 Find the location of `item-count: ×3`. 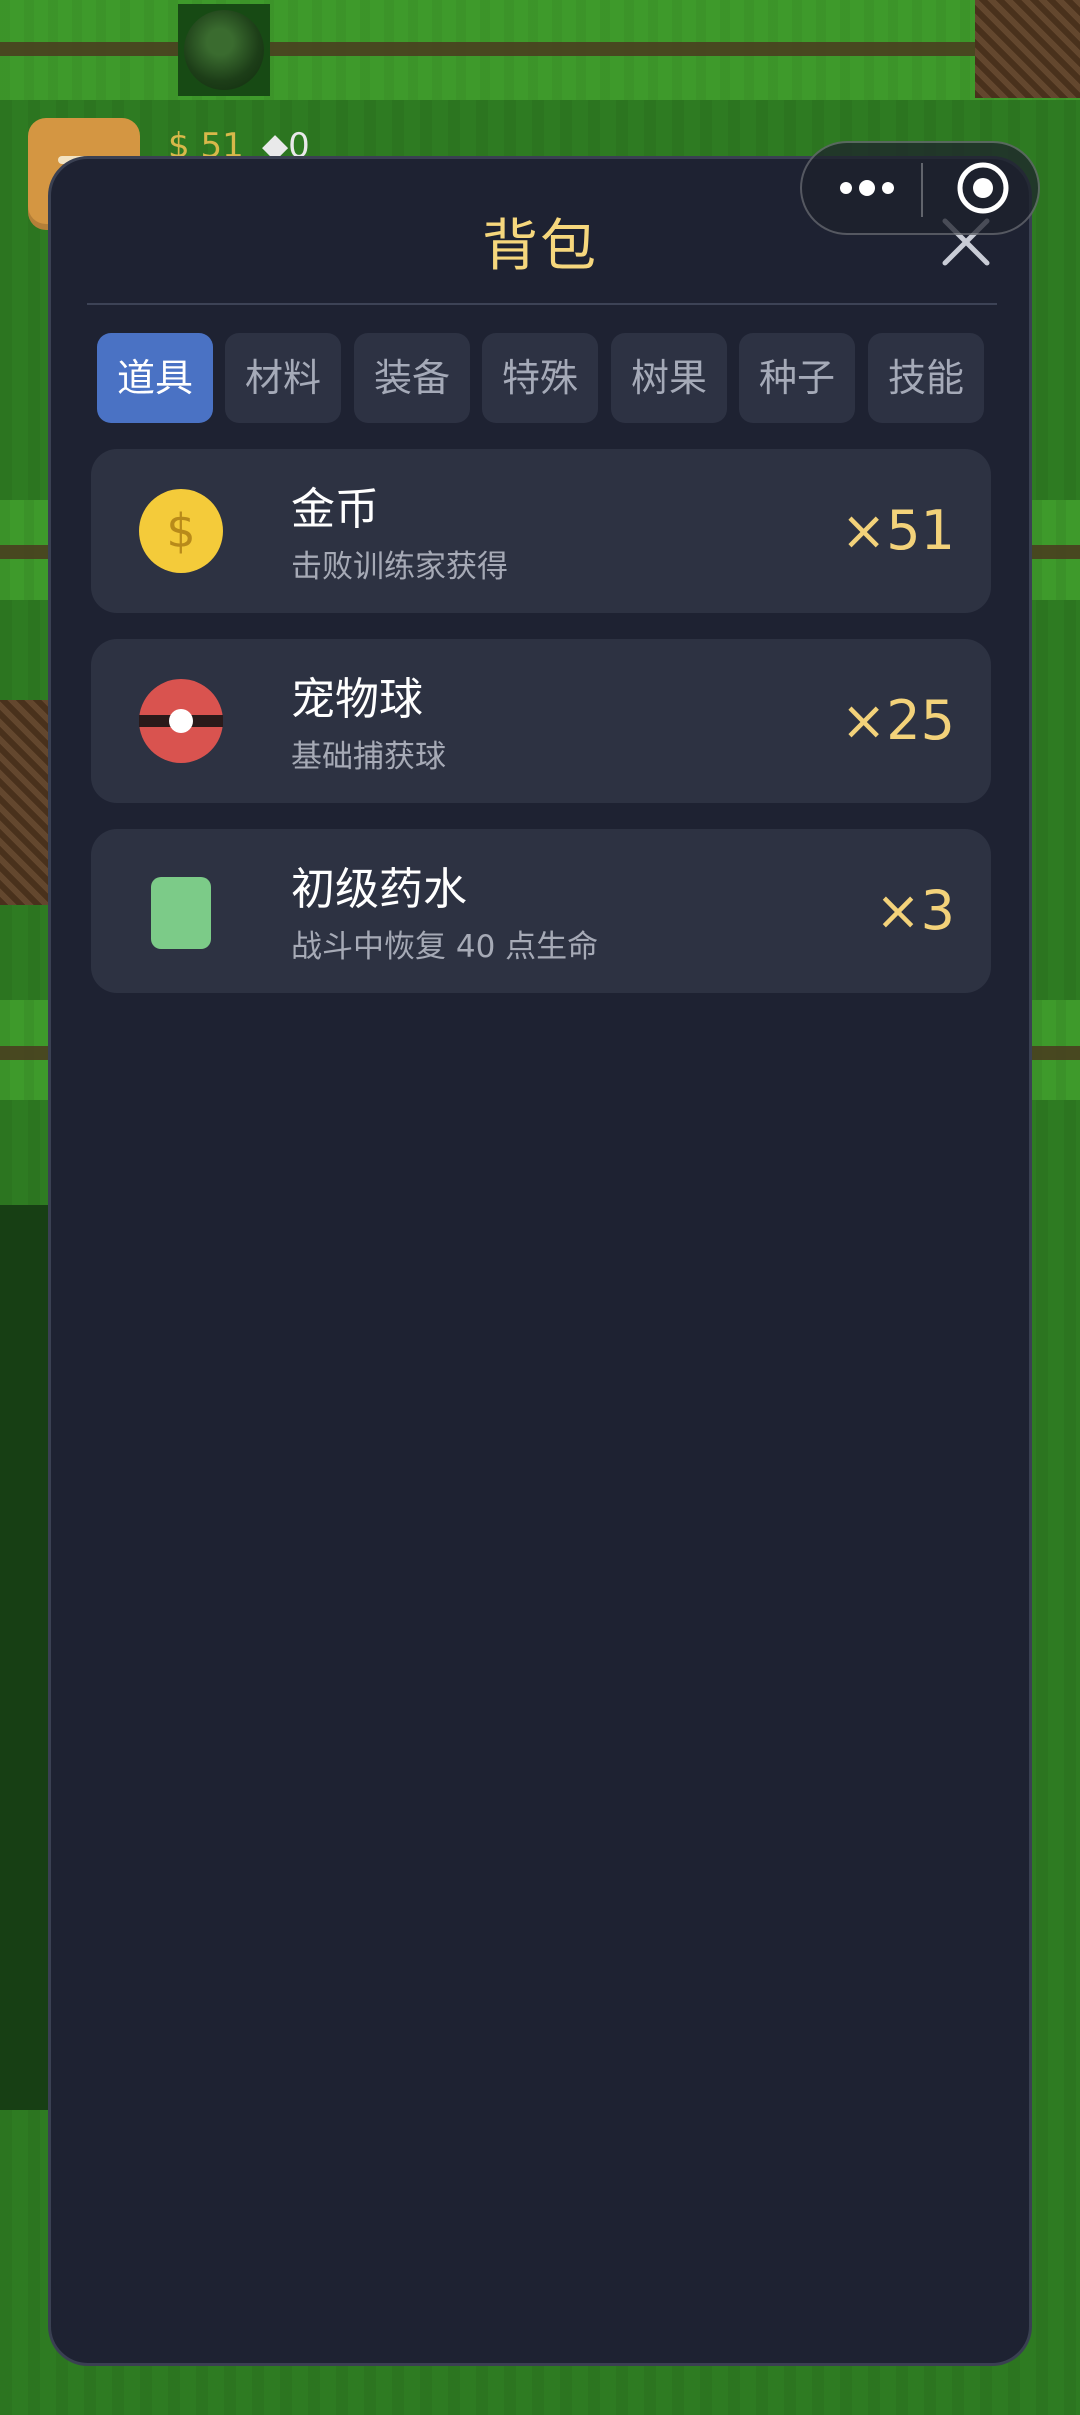

item-count: ×3 is located at coordinates (915, 910).